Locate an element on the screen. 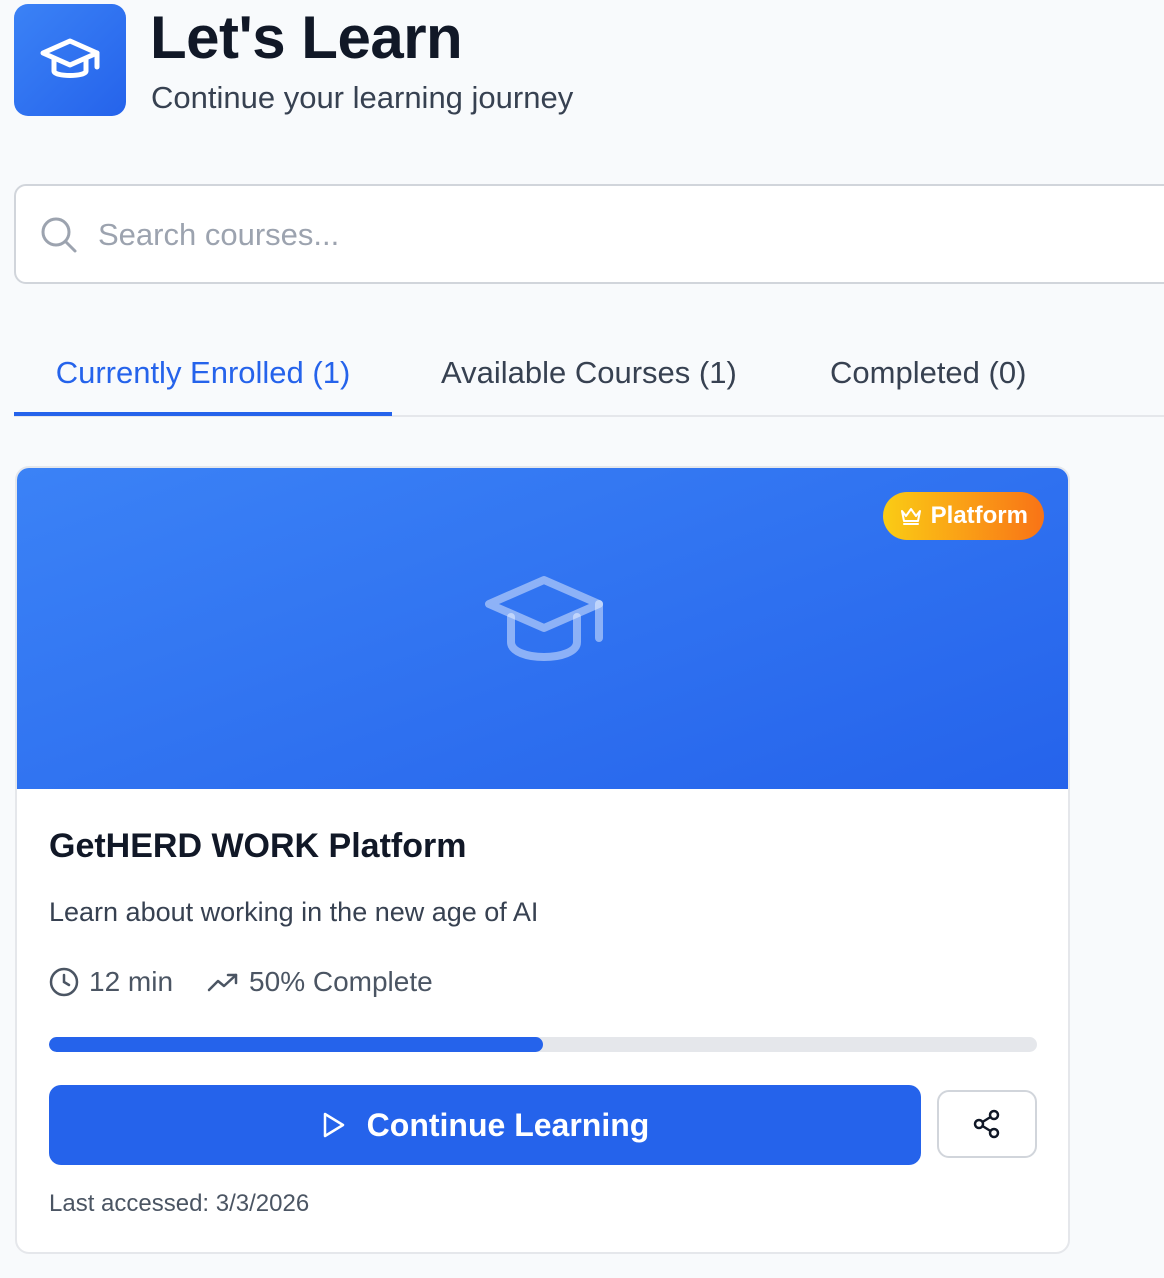 Image resolution: width=1164 pixels, height=1278 pixels. search-input is located at coordinates (546, 235).